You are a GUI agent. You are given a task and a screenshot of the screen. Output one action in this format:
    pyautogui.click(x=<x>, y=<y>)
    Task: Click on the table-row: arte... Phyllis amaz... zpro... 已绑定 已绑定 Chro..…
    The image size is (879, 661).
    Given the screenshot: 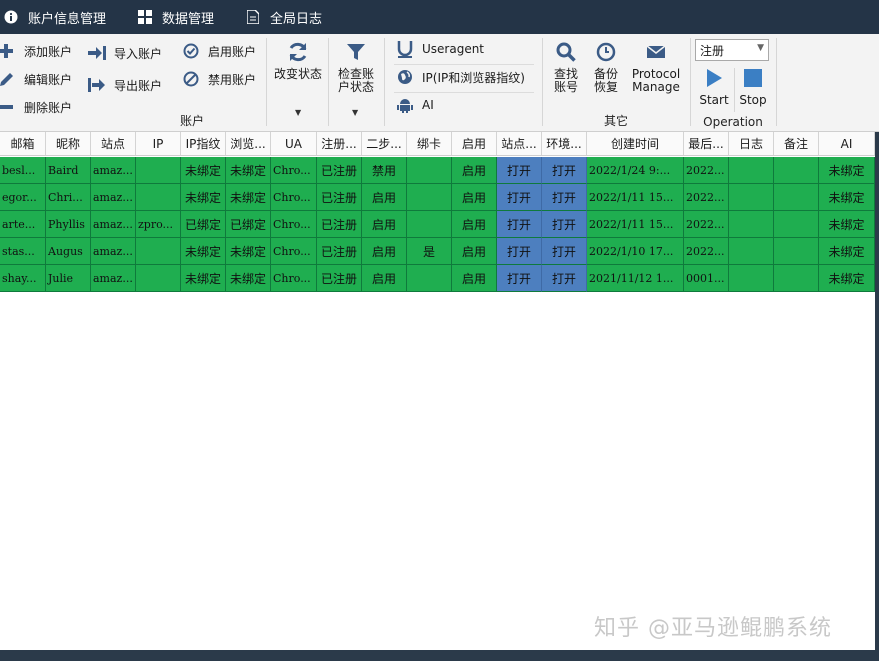 What is the action you would take?
    pyautogui.click(x=437, y=224)
    